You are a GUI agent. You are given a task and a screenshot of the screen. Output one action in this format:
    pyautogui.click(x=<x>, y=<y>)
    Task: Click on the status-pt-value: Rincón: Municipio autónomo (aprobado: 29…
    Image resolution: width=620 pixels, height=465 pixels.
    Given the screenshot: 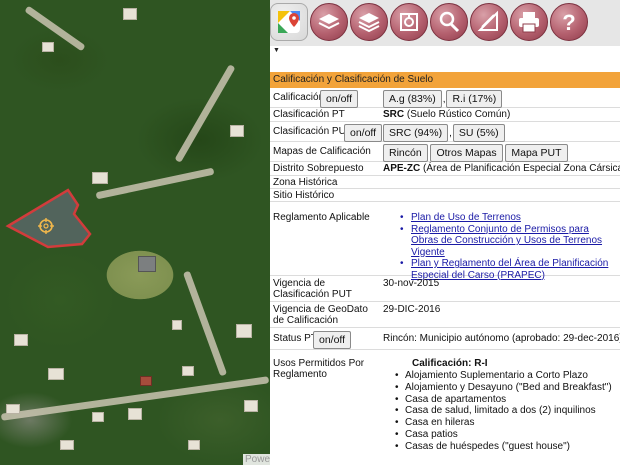 What is the action you would take?
    pyautogui.click(x=501, y=338)
    